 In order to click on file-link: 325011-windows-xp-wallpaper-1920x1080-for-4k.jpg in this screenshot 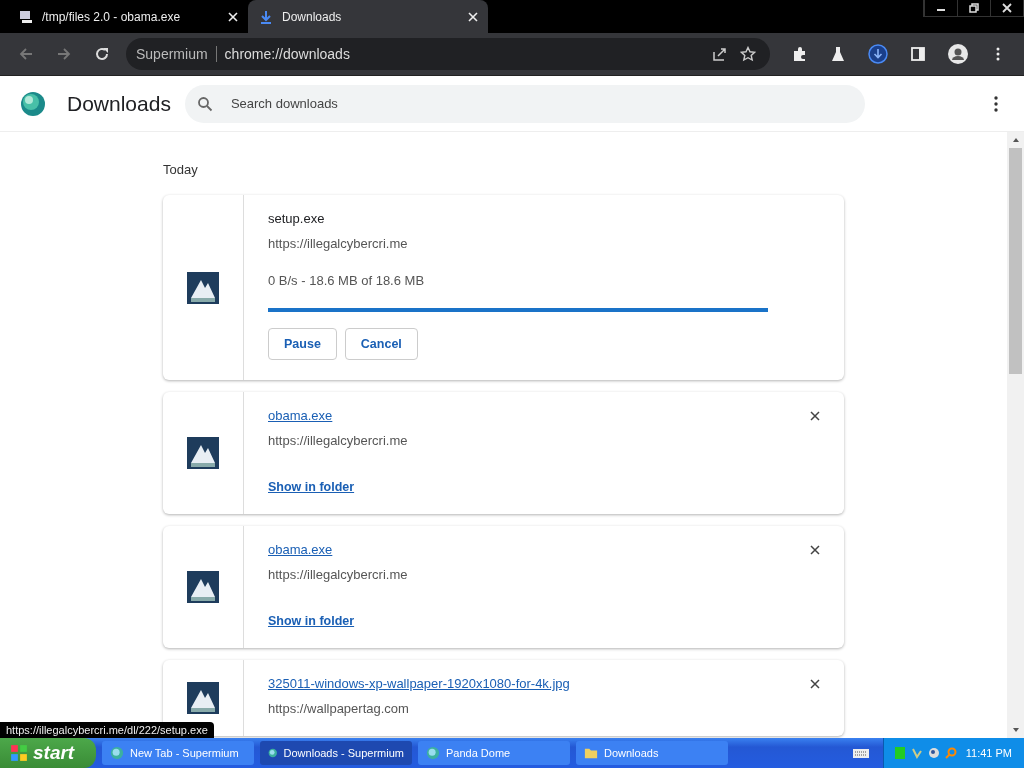, I will do `click(419, 683)`.